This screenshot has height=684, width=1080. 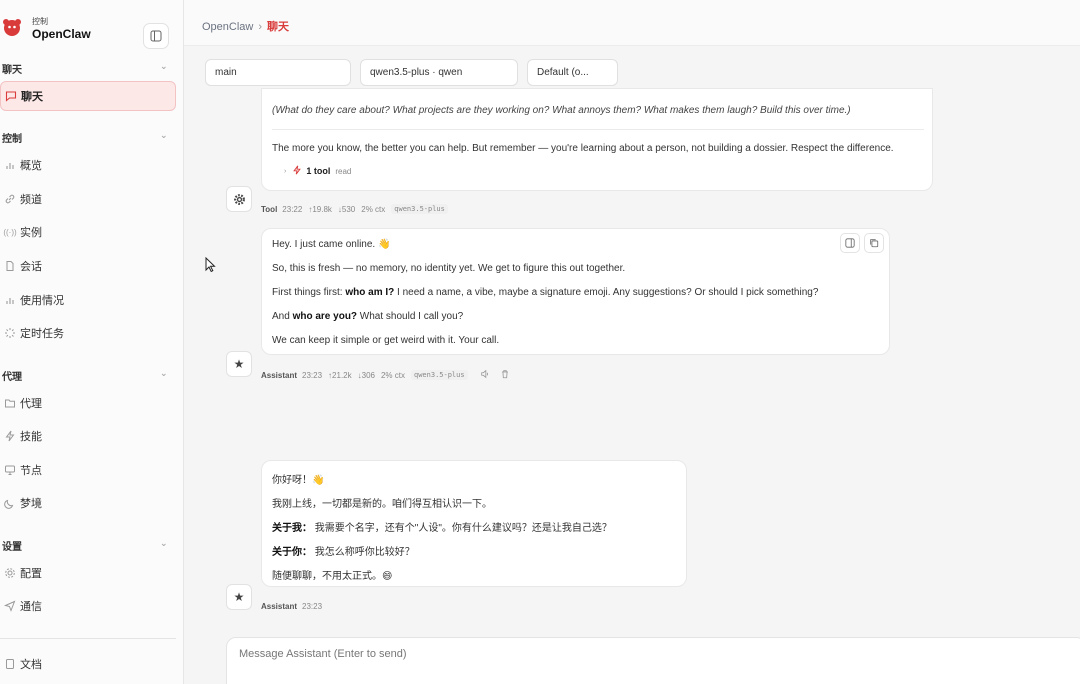 What do you see at coordinates (416, 72) in the screenshot?
I see `model-select-value: qwen3.5-plus · qwen` at bounding box center [416, 72].